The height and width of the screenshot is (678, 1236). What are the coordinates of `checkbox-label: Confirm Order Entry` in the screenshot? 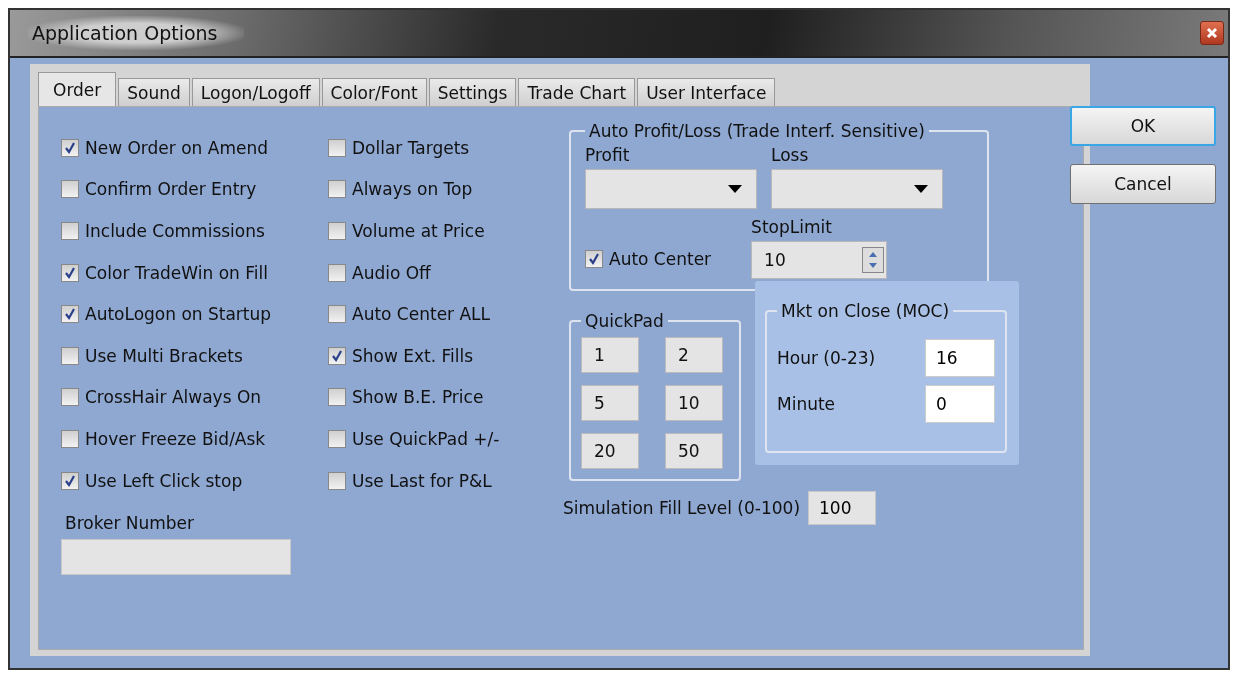 It's located at (171, 189).